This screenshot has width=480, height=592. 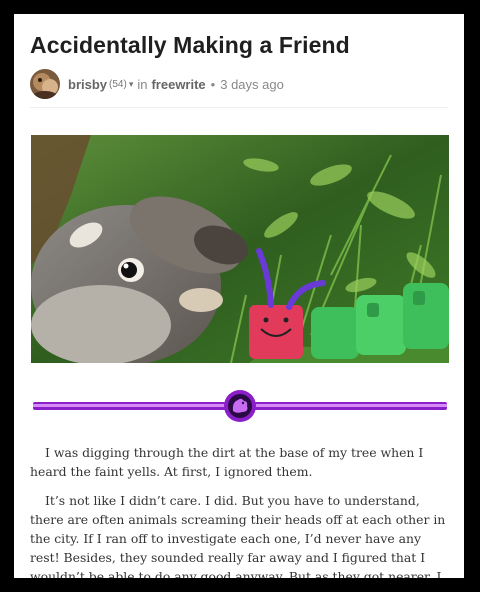 What do you see at coordinates (118, 84) in the screenshot?
I see `reputation-badge: (54)` at bounding box center [118, 84].